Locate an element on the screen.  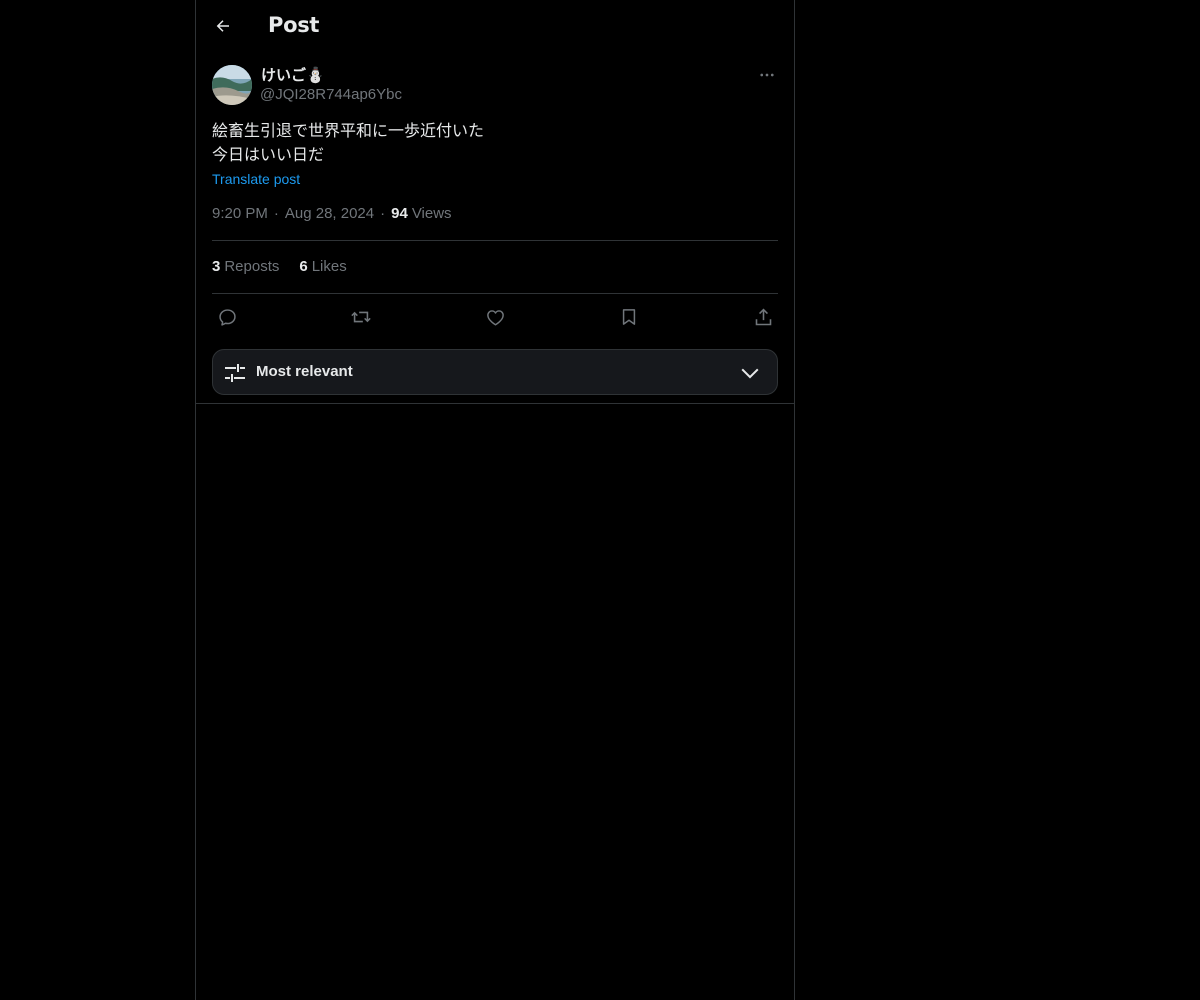
action-bar is located at coordinates (495, 317).